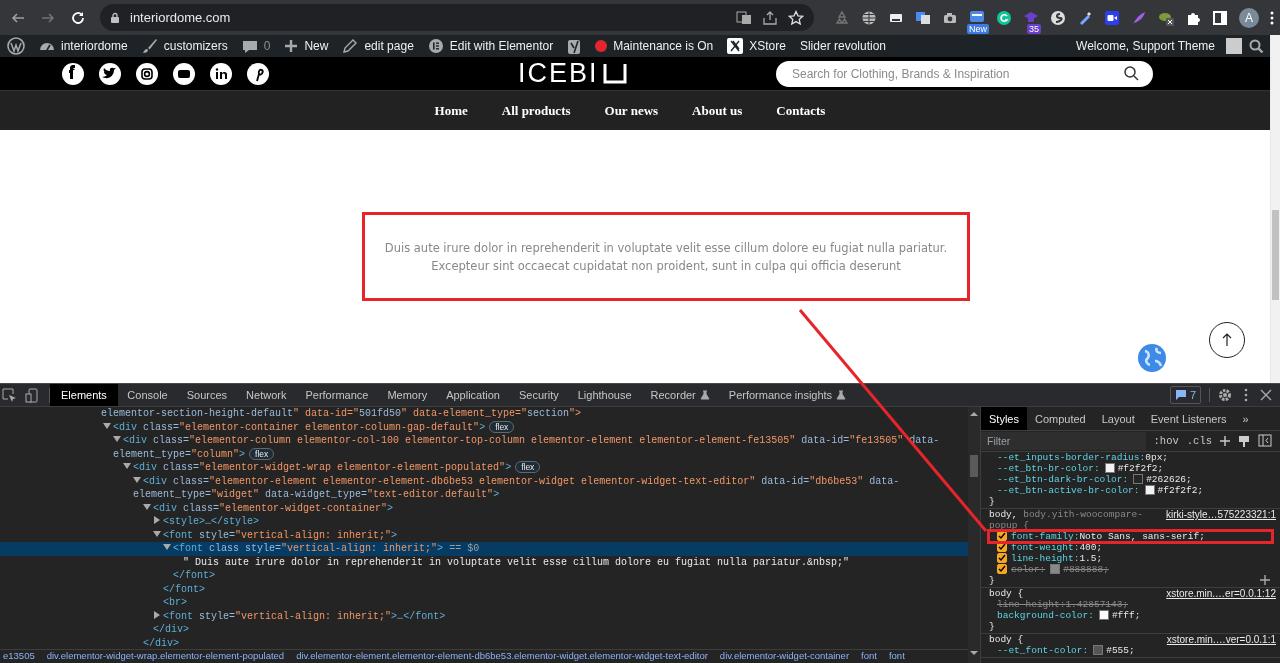 The height and width of the screenshot is (663, 1280). Describe the element at coordinates (1060, 418) in the screenshot. I see `styles-tab: Computed` at that location.